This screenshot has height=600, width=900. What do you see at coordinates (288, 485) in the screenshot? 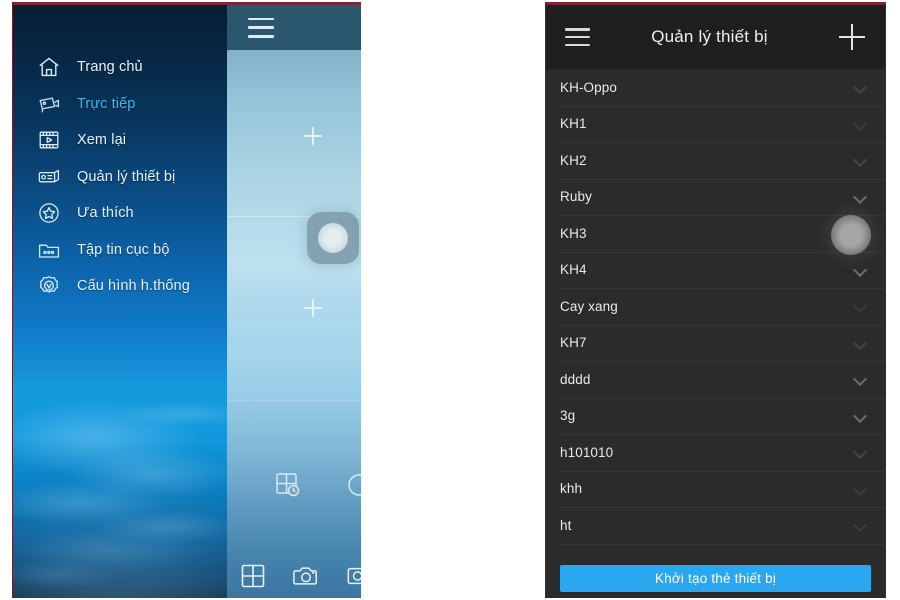
I see `grid-clock-icon` at bounding box center [288, 485].